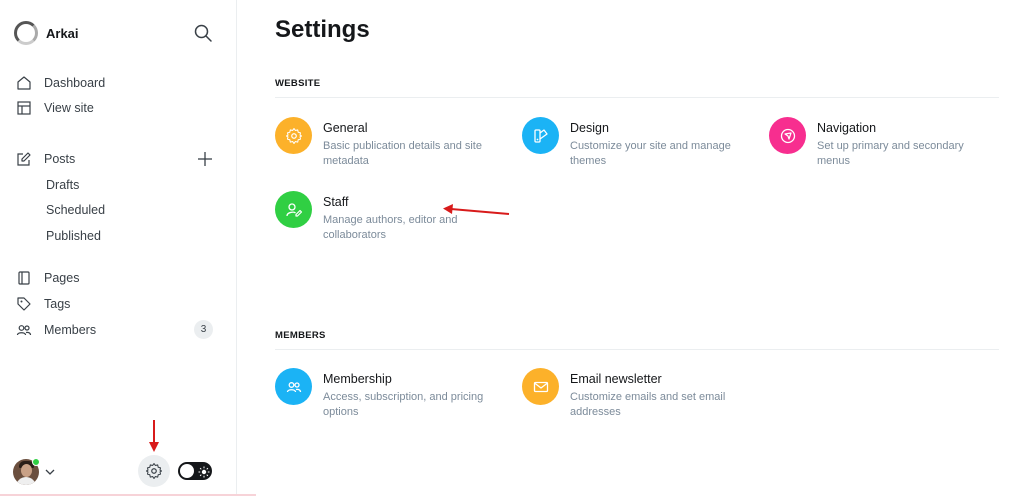 Image resolution: width=1024 pixels, height=496 pixels. I want to click on membership-icon-circle, so click(293, 386).